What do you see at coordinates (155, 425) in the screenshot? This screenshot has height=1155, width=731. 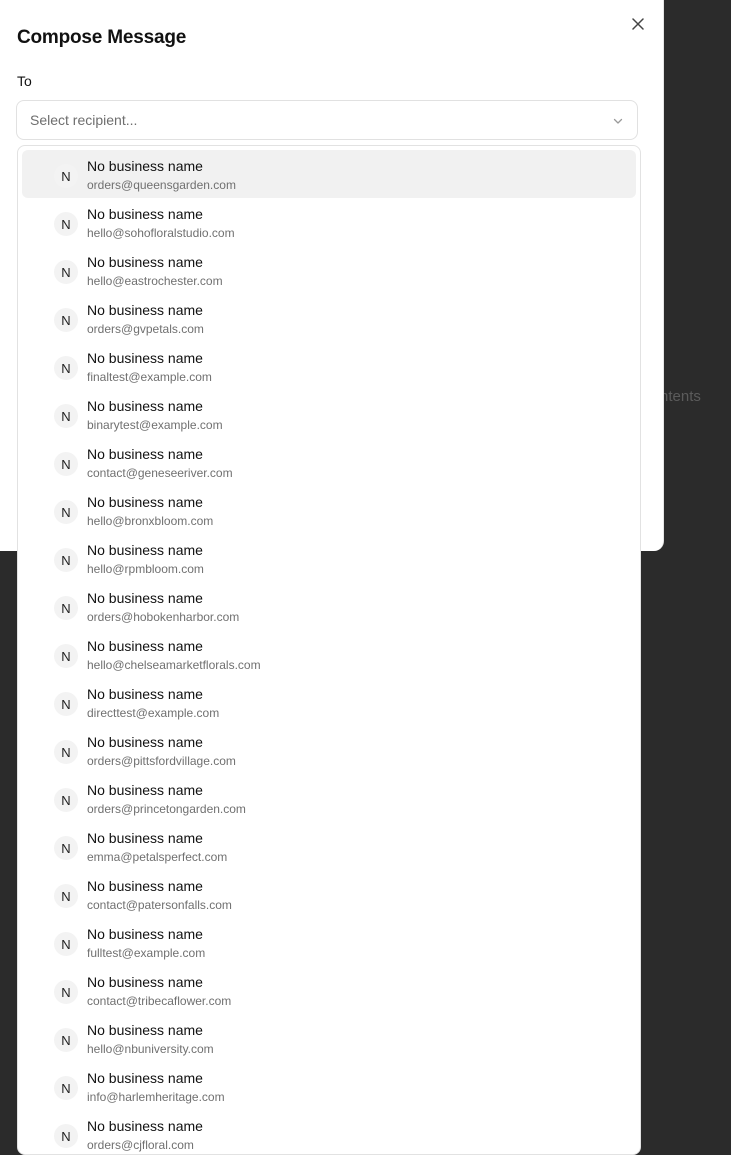 I see `recipient-email: binarytest@example.com` at bounding box center [155, 425].